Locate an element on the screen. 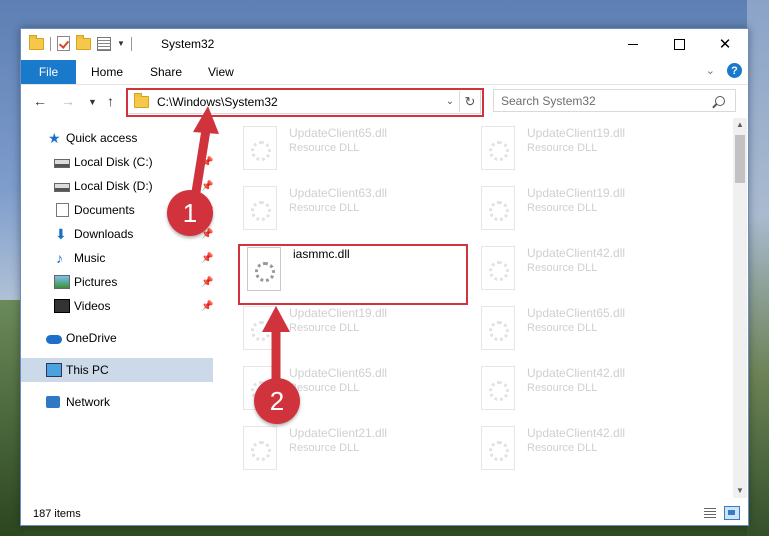 The height and width of the screenshot is (536, 769). arrow-step2-head is located at coordinates (276, 319).